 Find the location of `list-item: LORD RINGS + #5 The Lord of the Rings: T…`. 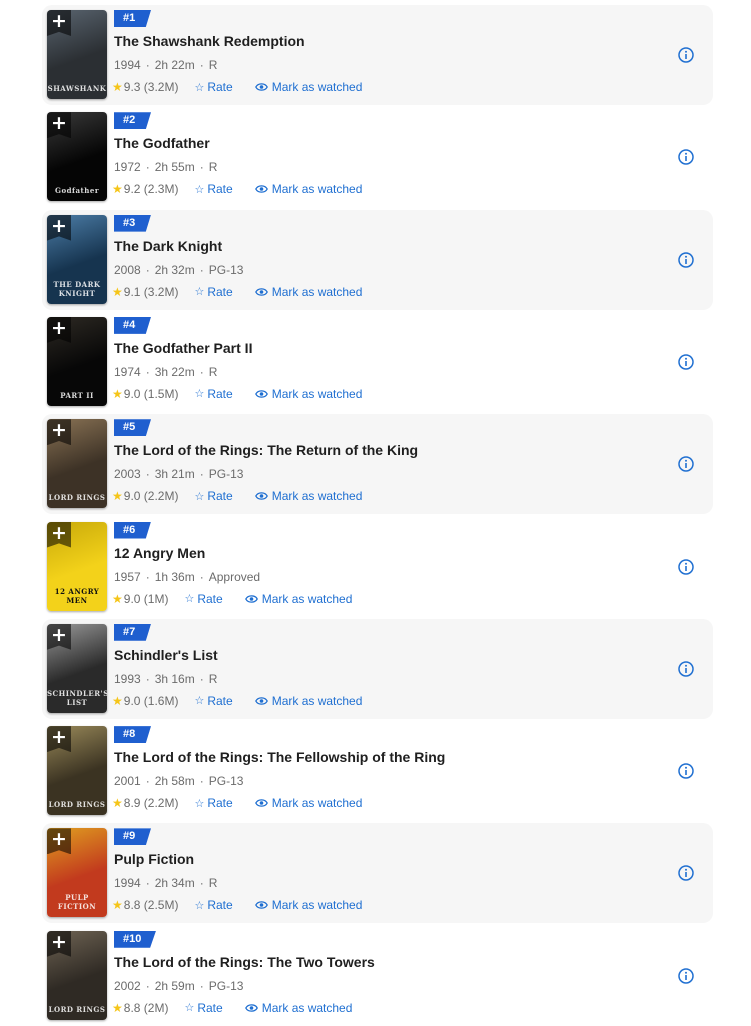

list-item: LORD RINGS + #5 The Lord of the Rings: T… is located at coordinates (377, 464).